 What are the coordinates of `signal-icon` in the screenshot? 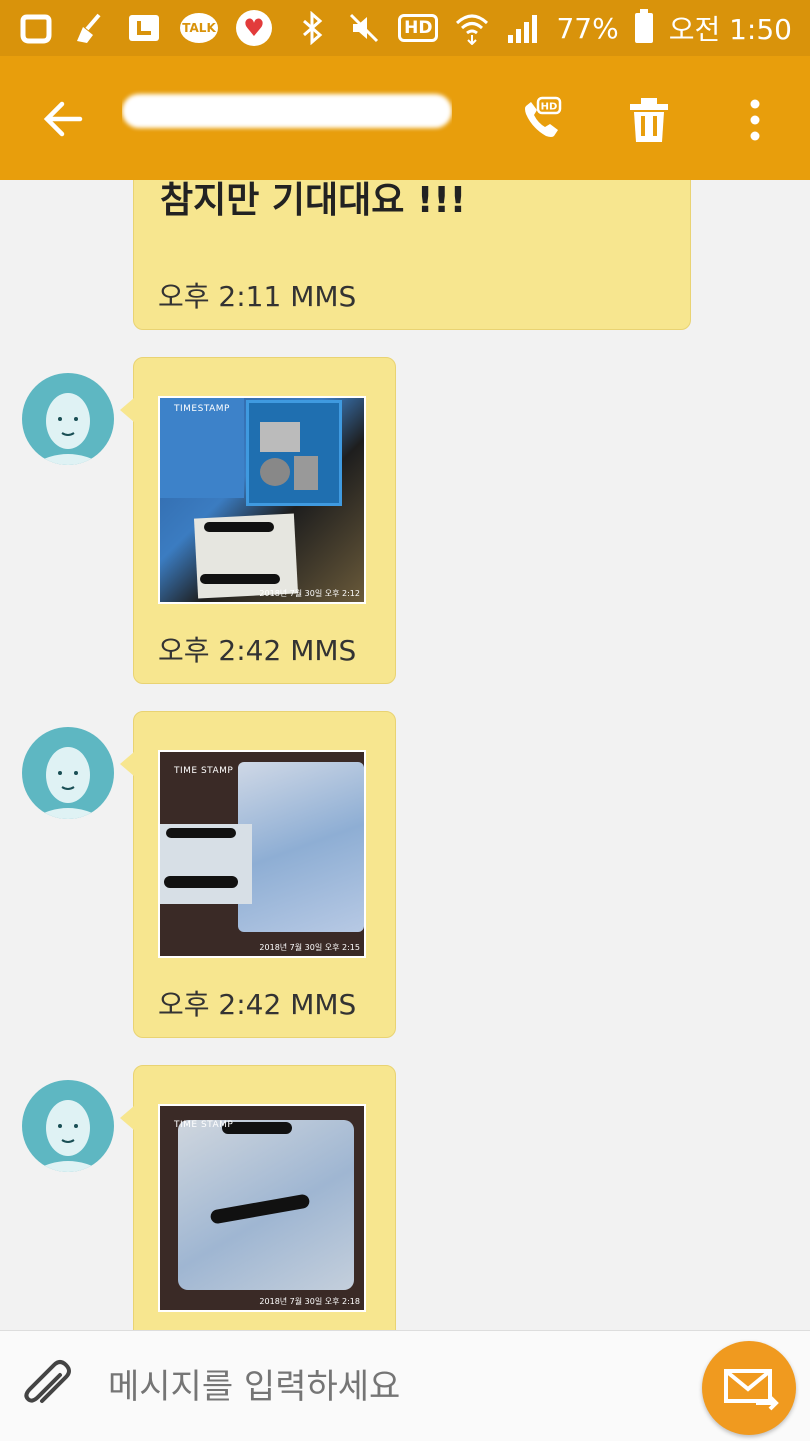 It's located at (523, 28).